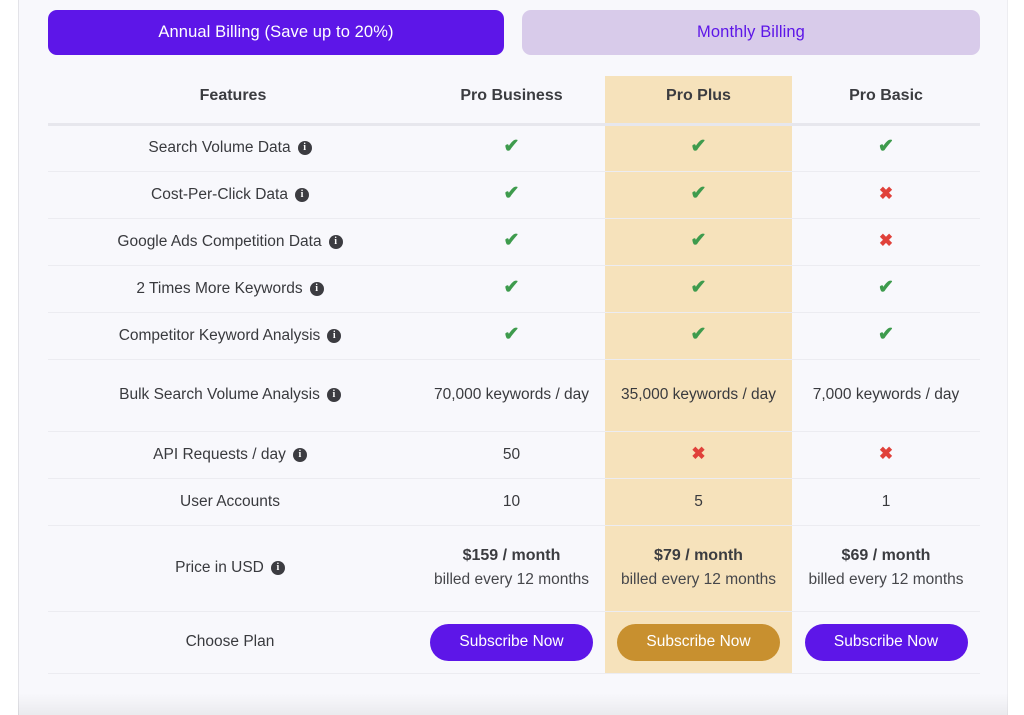  Describe the element at coordinates (230, 501) in the screenshot. I see `feature-label: User Accounts` at that location.